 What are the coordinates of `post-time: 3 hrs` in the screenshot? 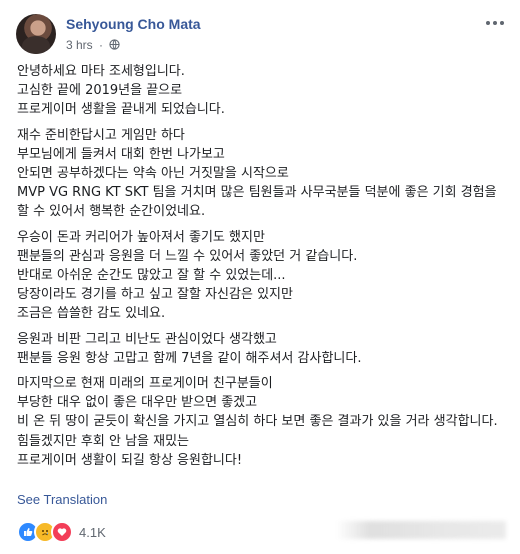 It's located at (79, 45).